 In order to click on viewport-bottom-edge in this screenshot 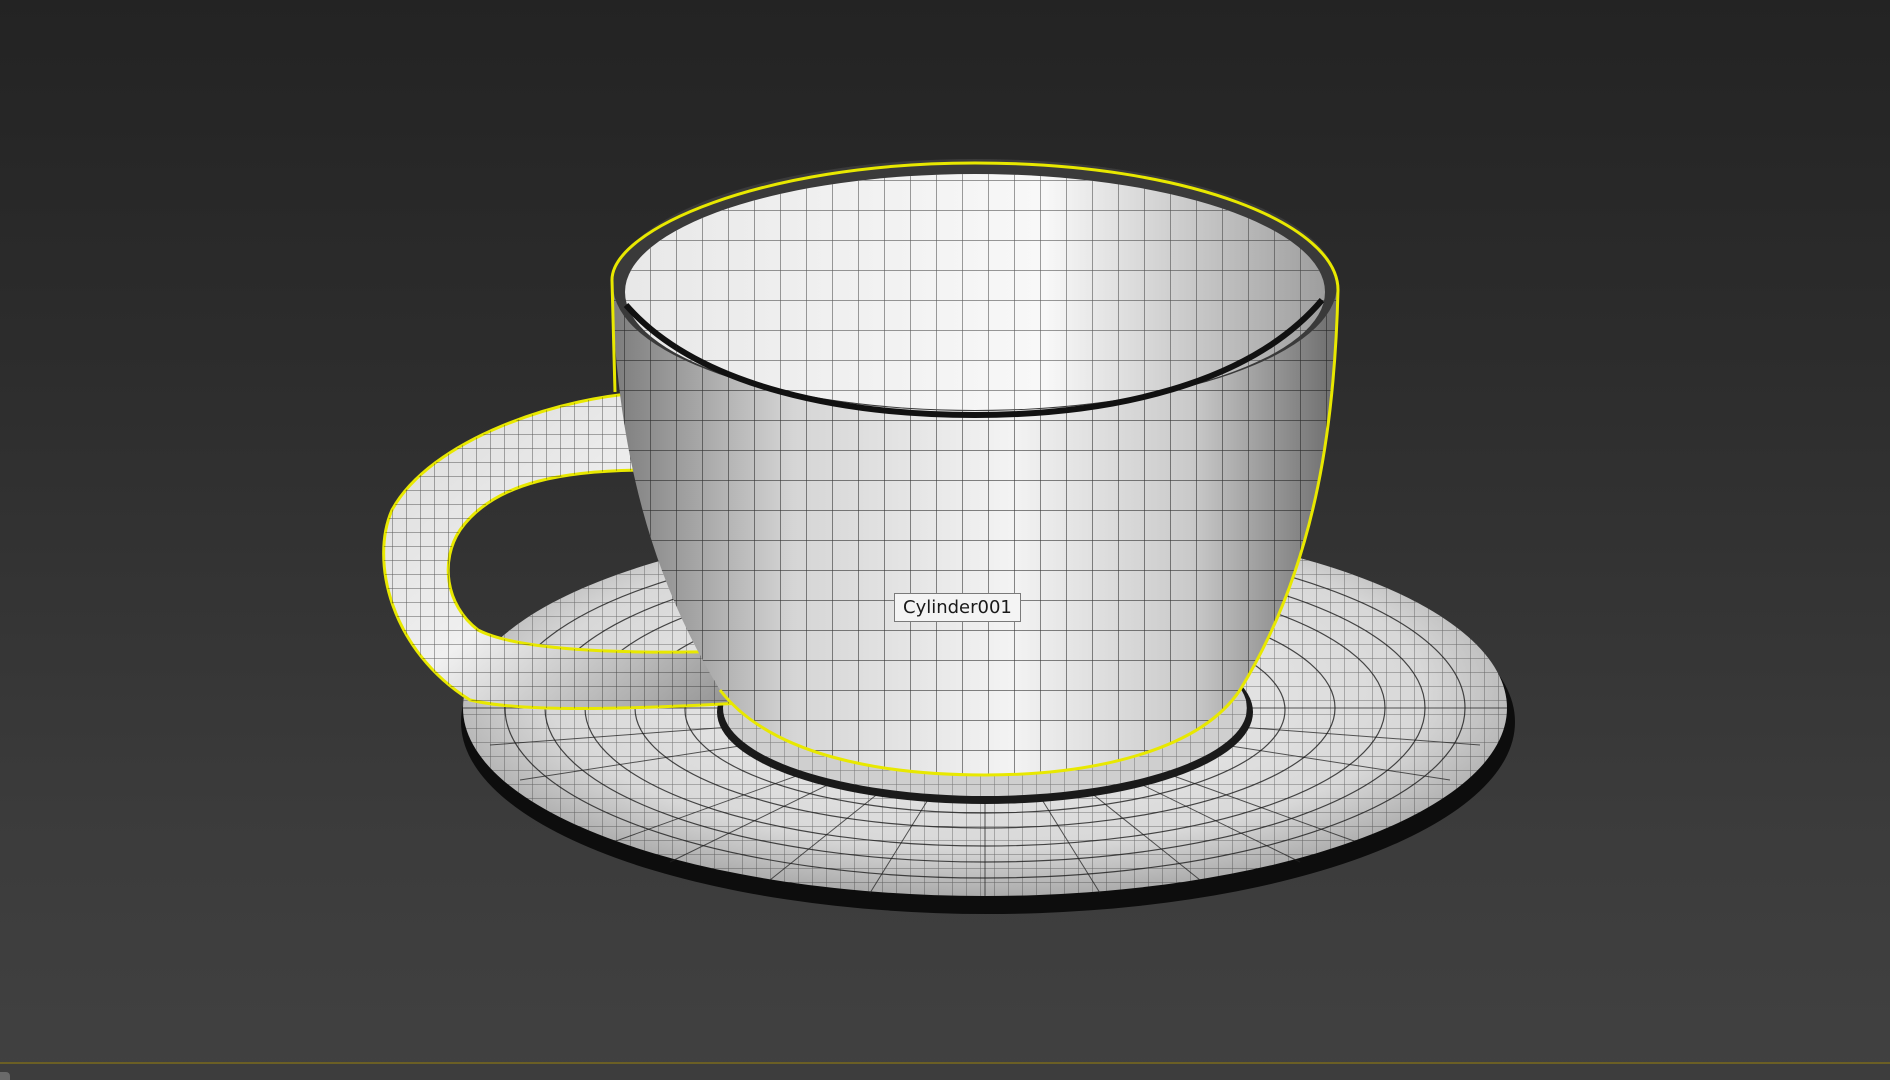, I will do `click(945, 1071)`.